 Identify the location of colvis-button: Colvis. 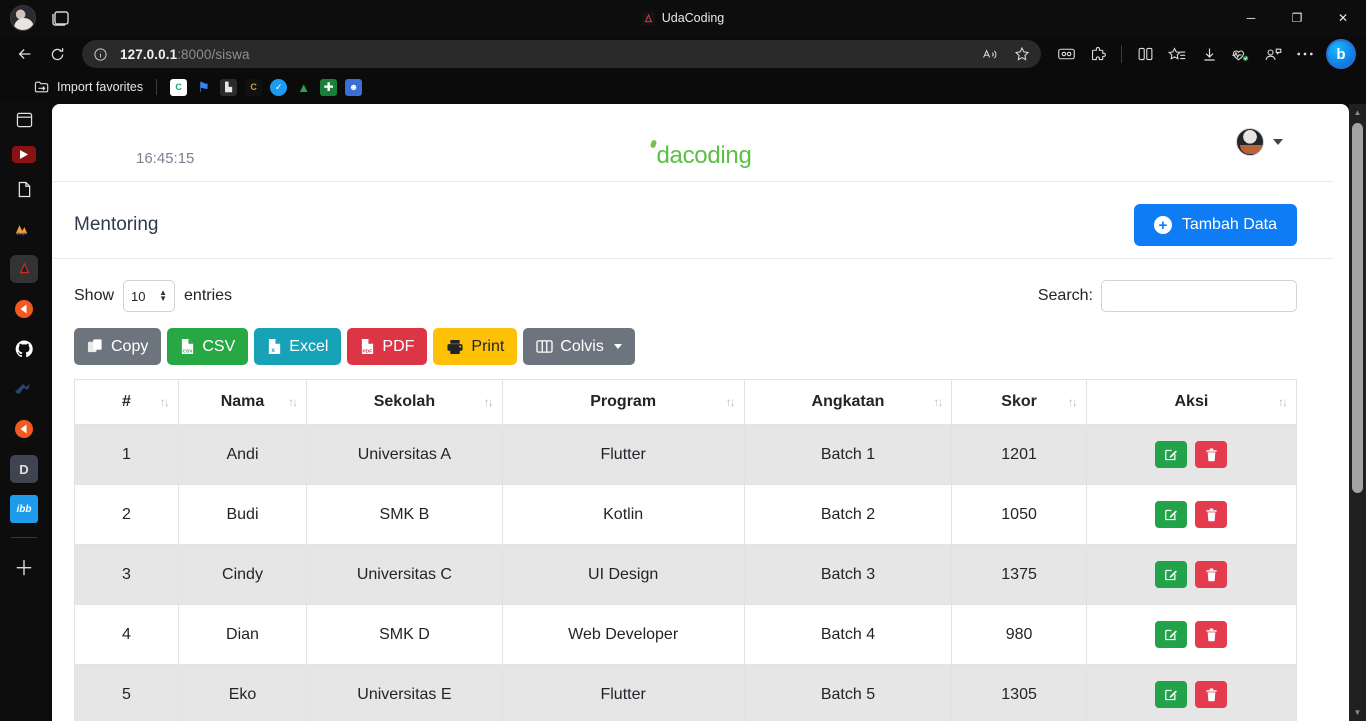
(579, 346).